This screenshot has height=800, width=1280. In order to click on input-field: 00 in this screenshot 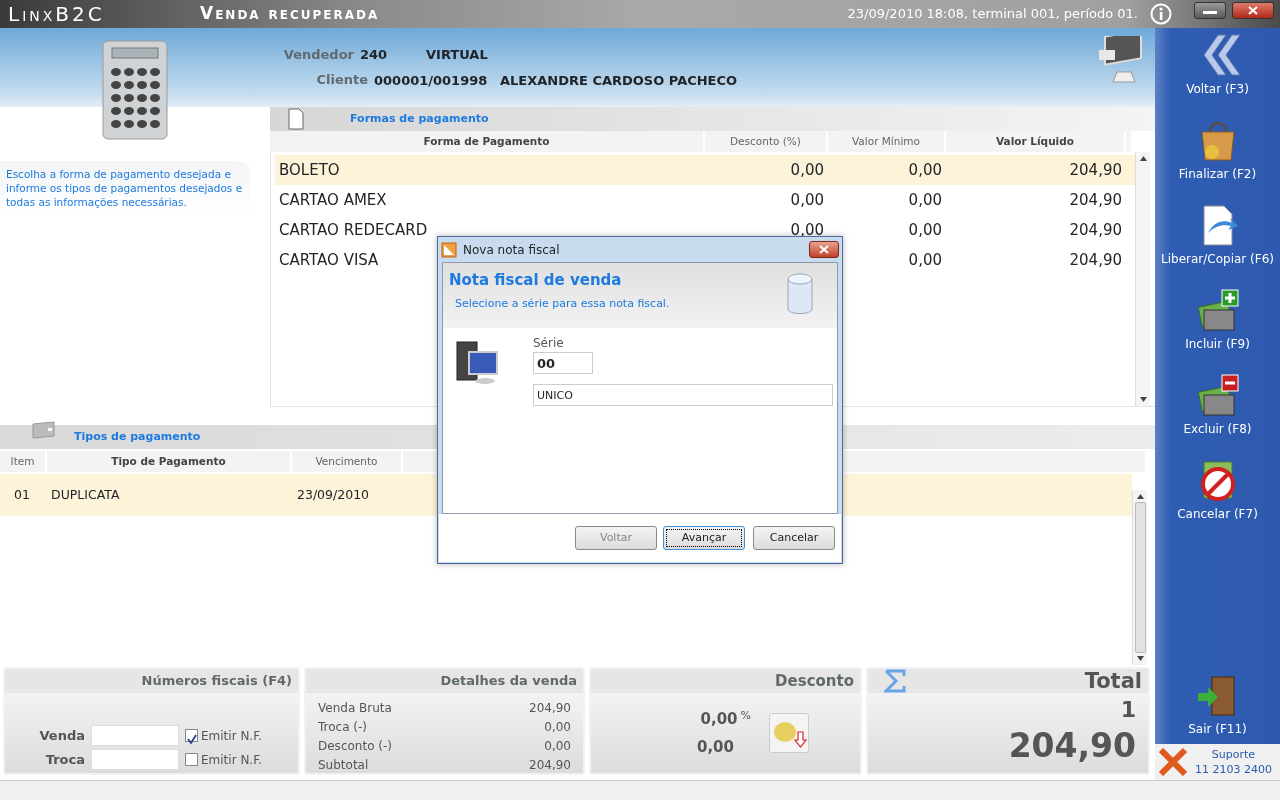, I will do `click(563, 363)`.